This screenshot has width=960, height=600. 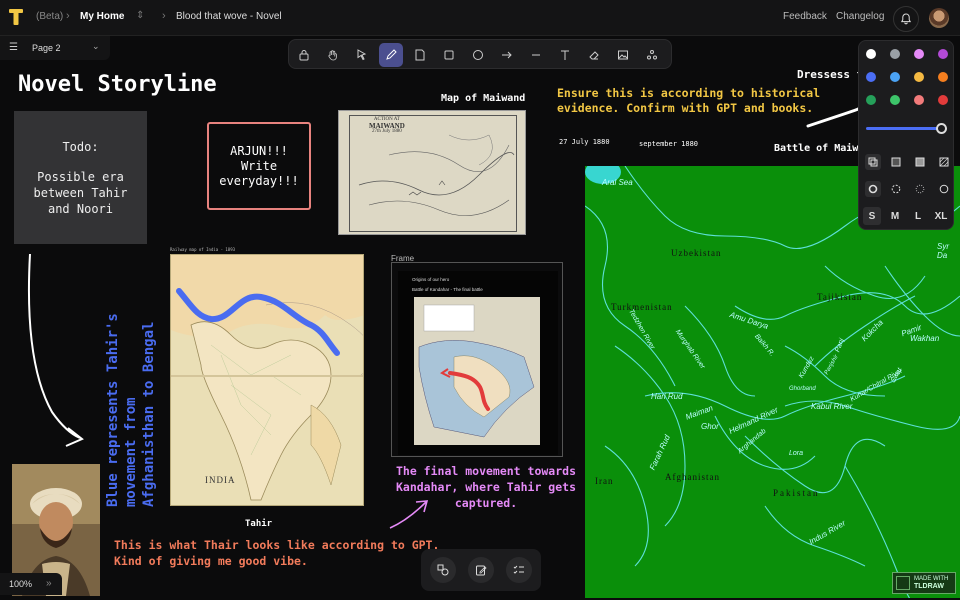 I want to click on maiwand-map-image: ACTION AT MAIWAND 27th July 1880, so click(x=432, y=172).